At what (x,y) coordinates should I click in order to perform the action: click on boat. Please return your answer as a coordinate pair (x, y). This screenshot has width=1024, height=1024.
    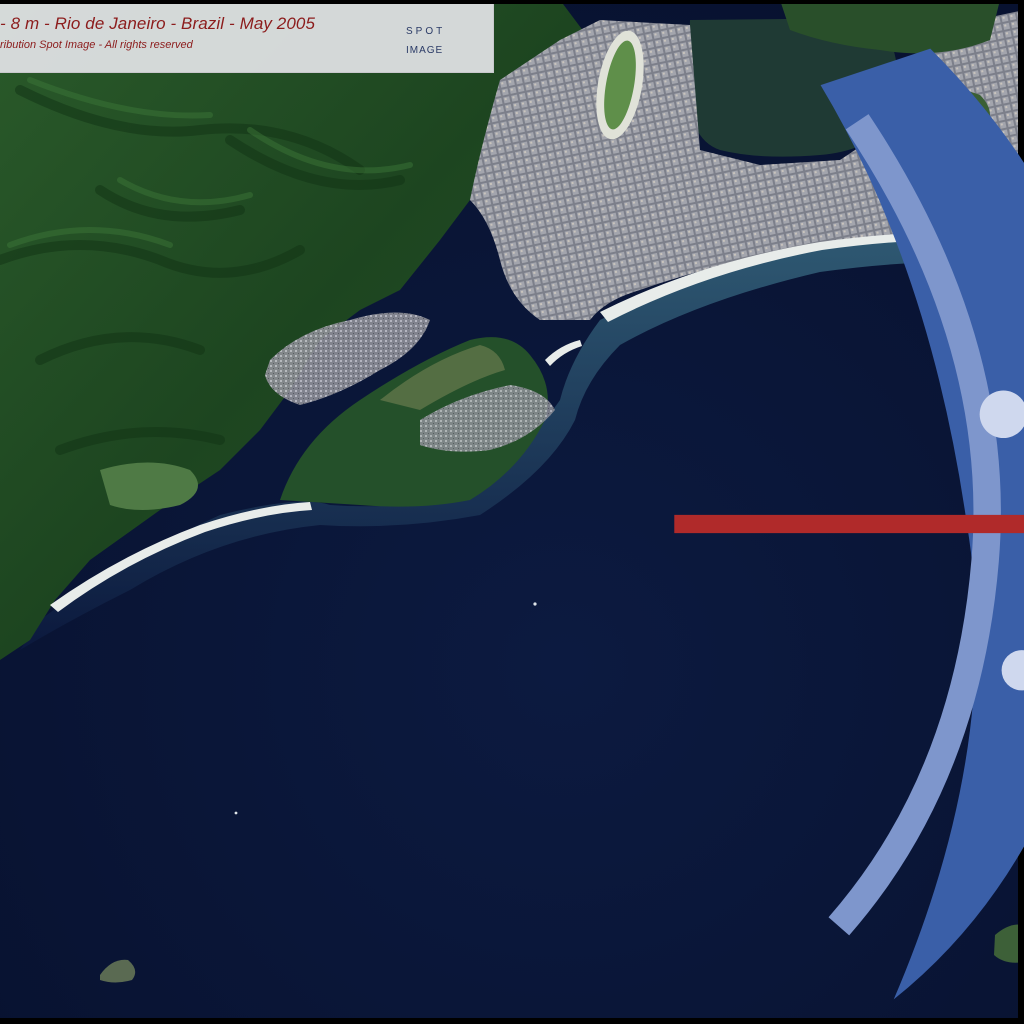
    Looking at the image, I should click on (236, 813).